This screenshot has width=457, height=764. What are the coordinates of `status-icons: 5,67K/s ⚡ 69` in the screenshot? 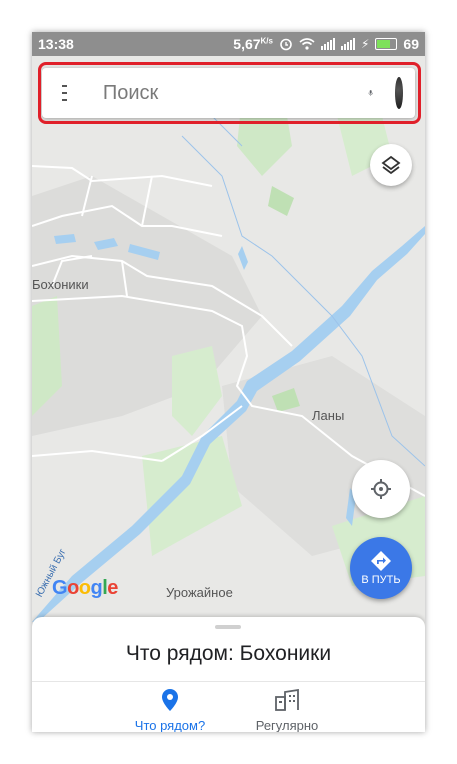 It's located at (326, 44).